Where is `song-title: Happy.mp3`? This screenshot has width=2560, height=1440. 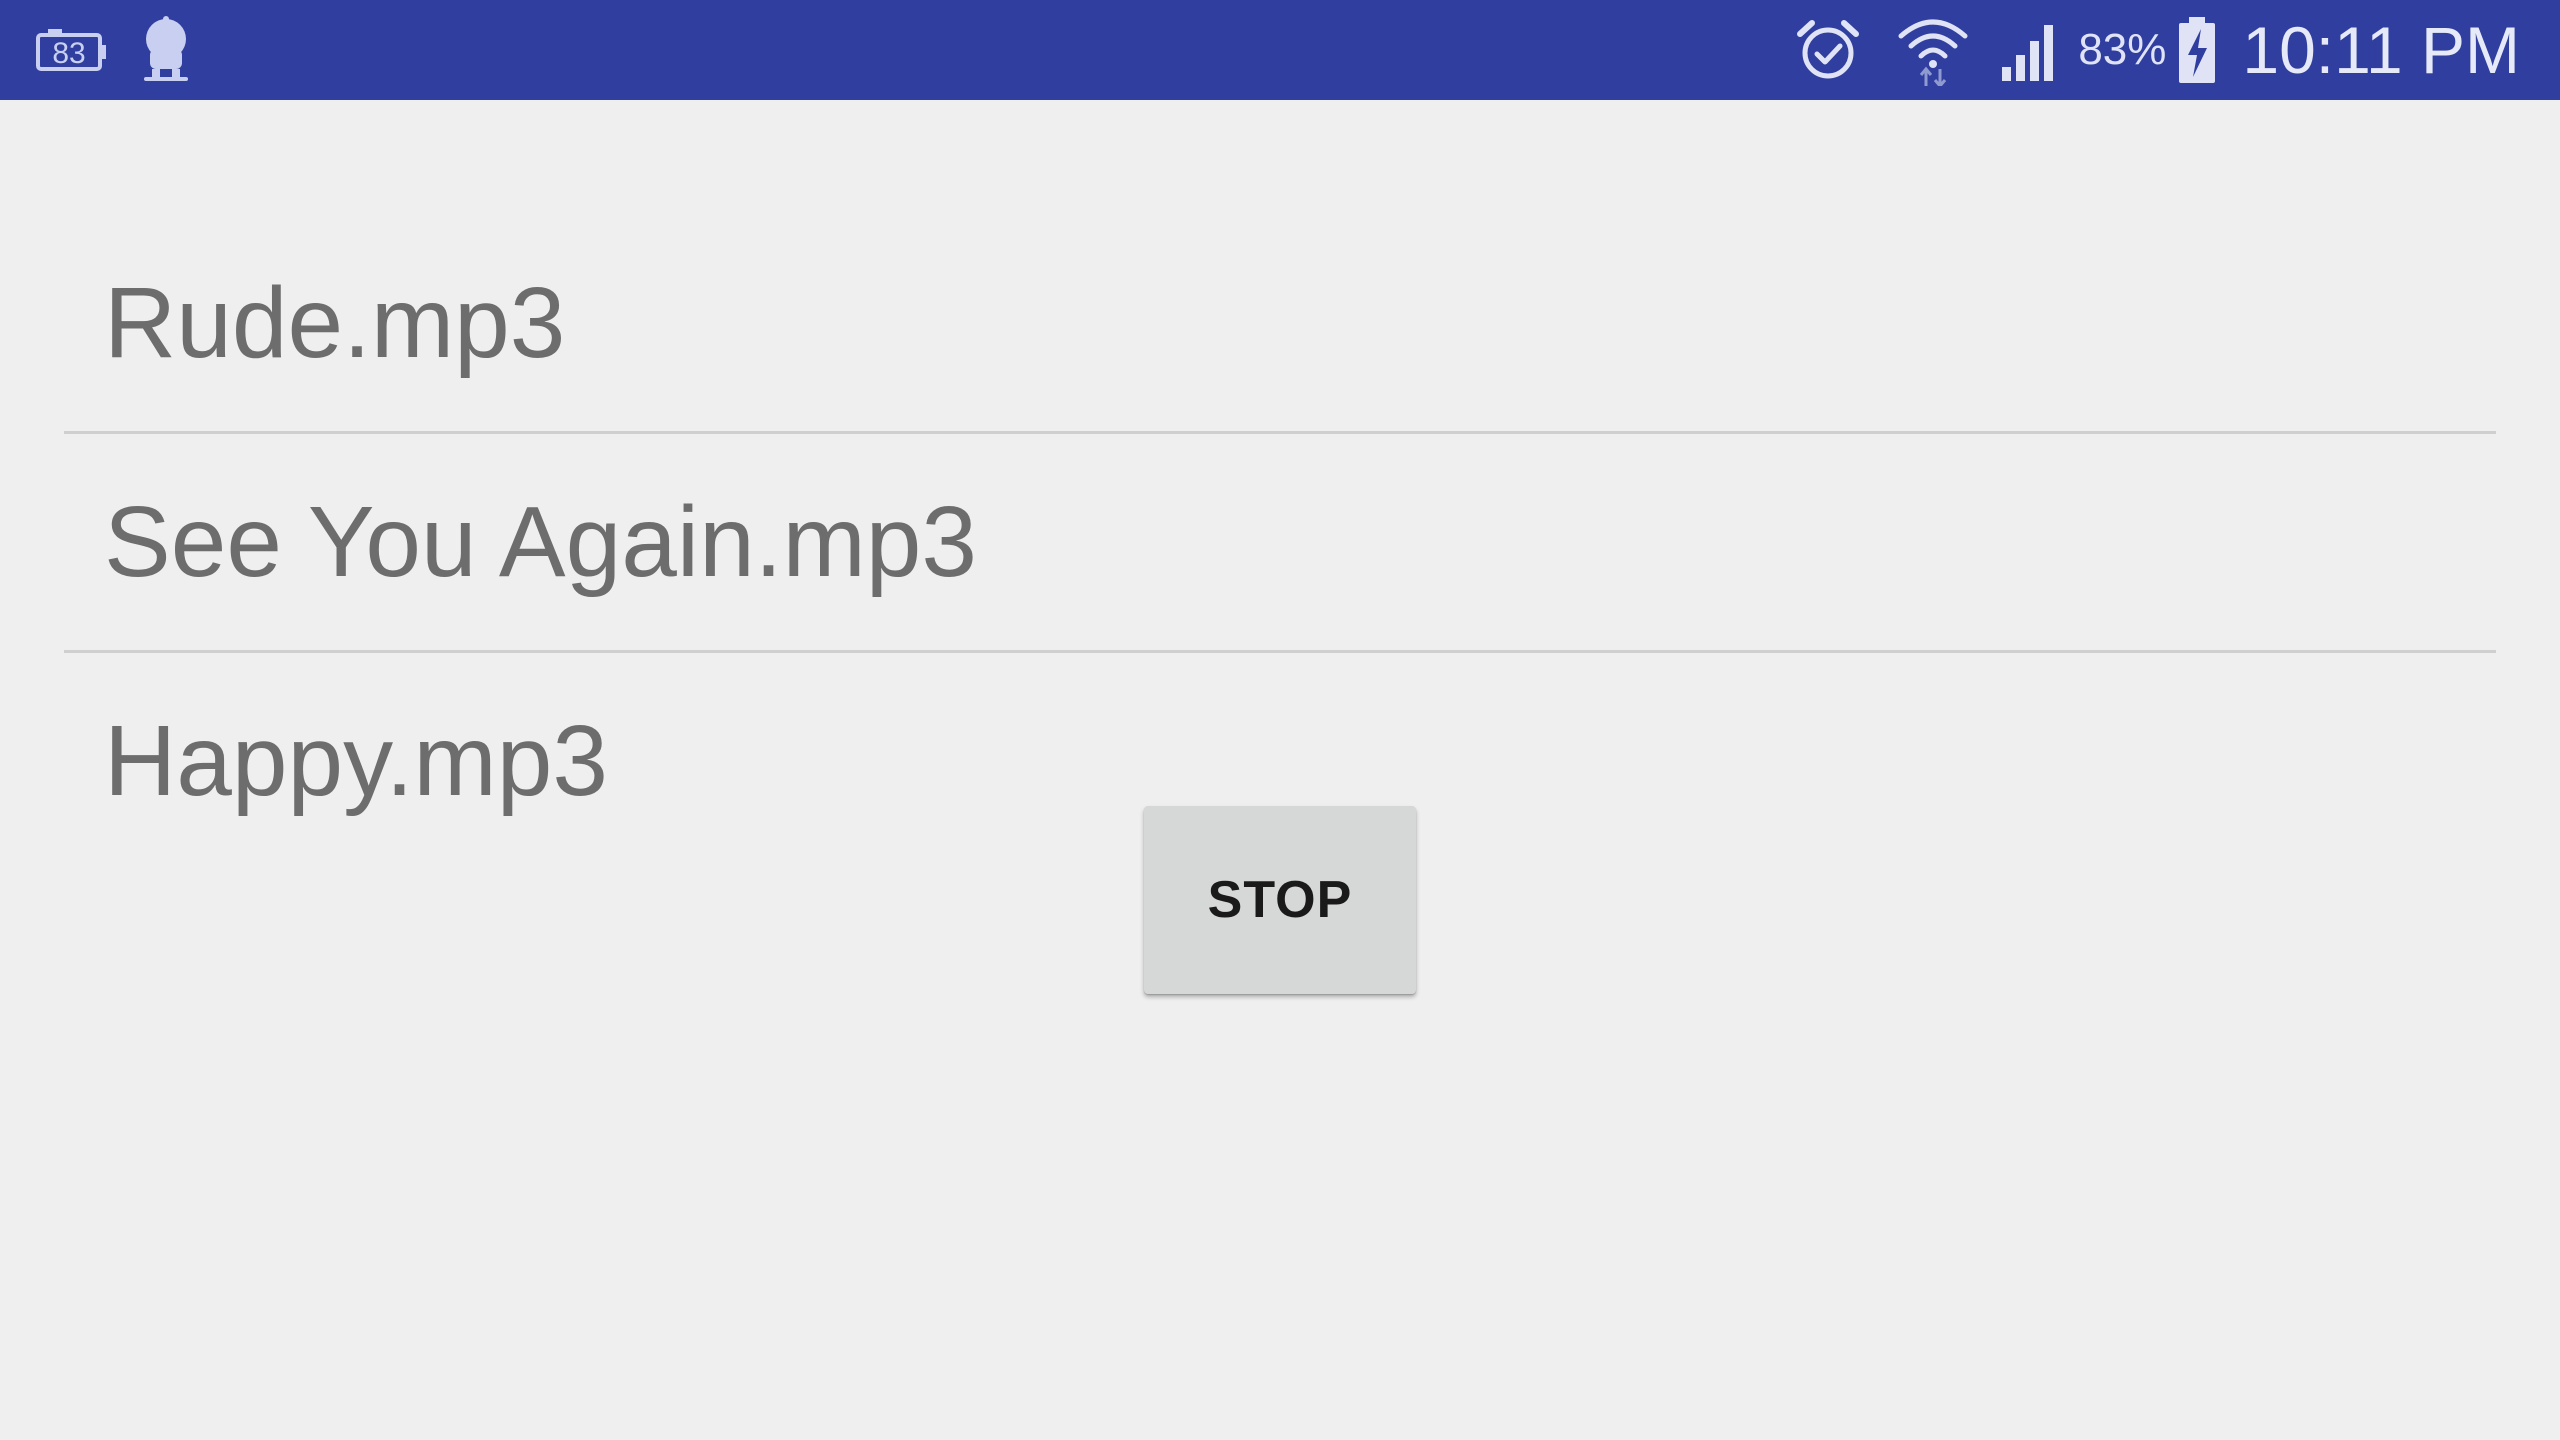
song-title: Happy.mp3 is located at coordinates (356, 760).